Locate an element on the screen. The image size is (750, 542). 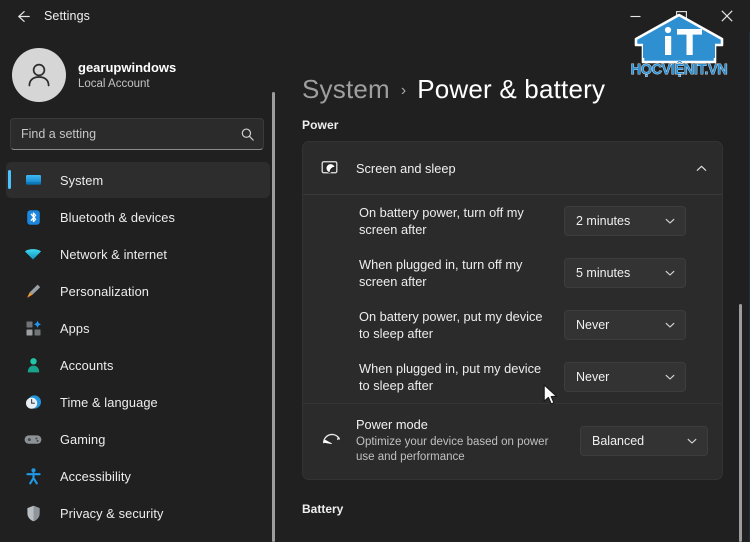
sidebar-item-label: Time & language is located at coordinates (109, 402).